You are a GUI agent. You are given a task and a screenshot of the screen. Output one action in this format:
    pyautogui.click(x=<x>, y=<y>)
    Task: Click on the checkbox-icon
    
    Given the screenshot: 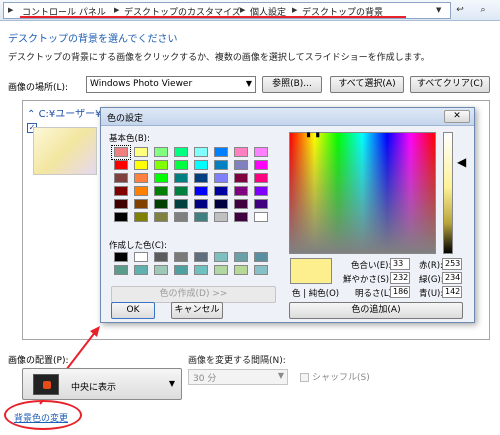 What is the action you would take?
    pyautogui.click(x=304, y=377)
    